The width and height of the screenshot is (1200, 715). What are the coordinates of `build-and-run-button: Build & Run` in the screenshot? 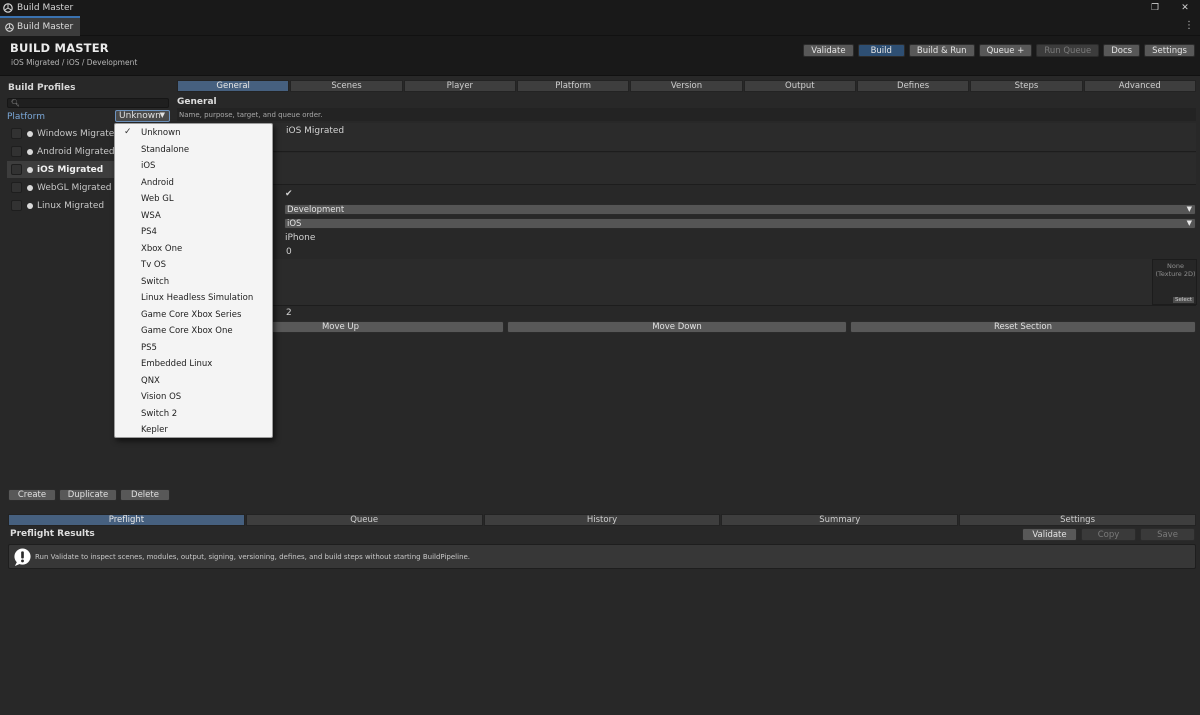 It's located at (941, 50).